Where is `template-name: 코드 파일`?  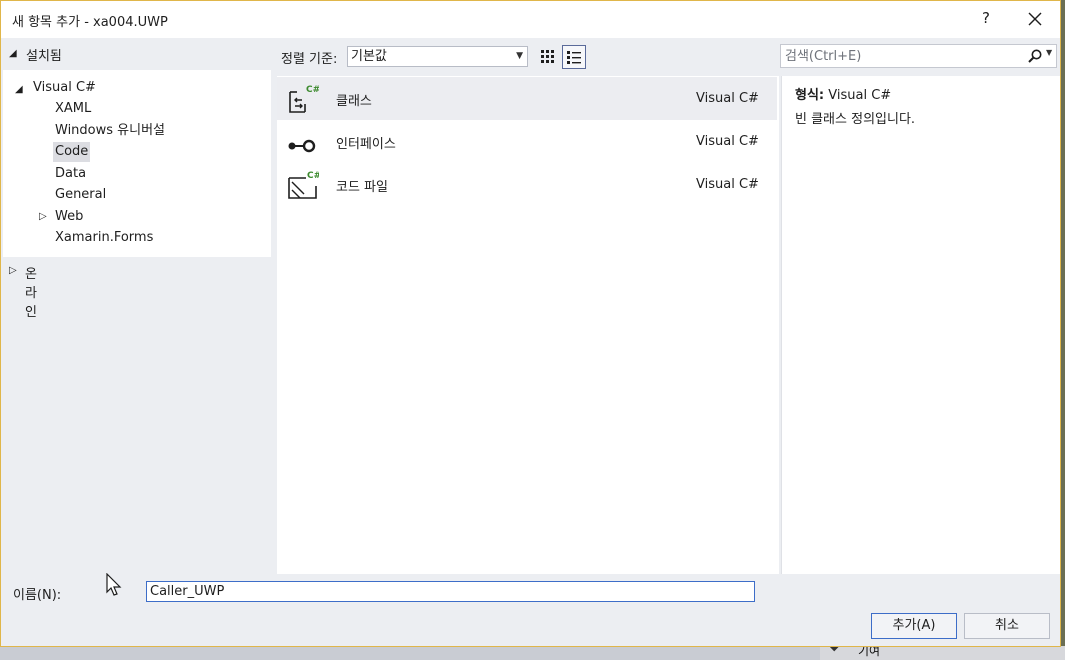 template-name: 코드 파일 is located at coordinates (362, 187).